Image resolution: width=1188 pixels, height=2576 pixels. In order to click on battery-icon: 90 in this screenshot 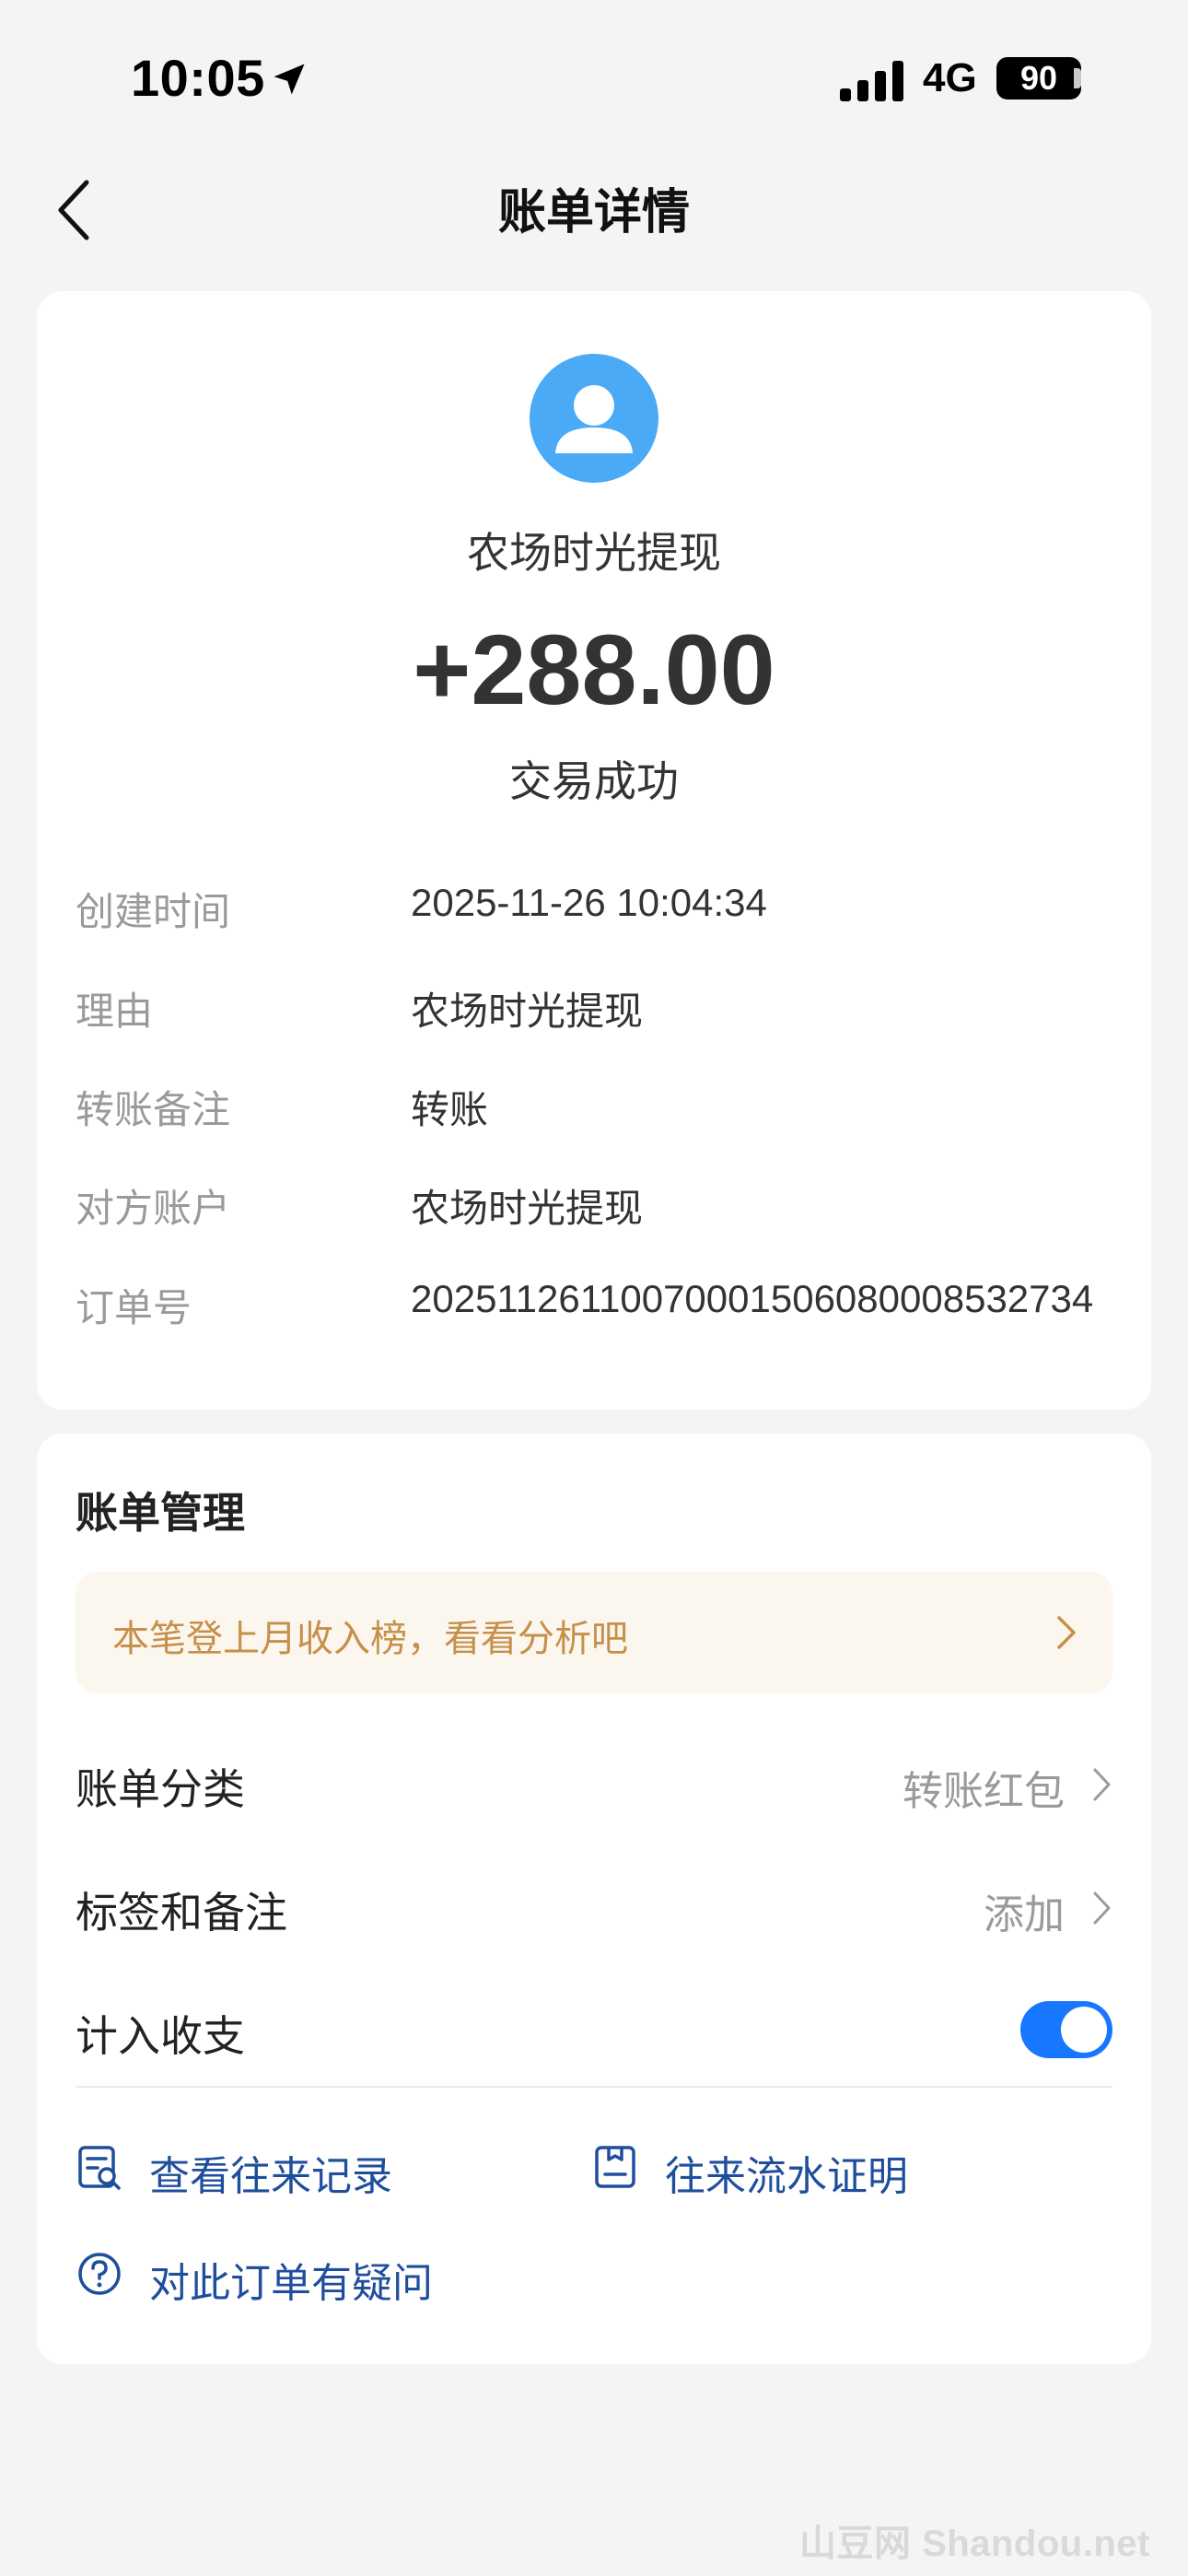, I will do `click(1038, 78)`.